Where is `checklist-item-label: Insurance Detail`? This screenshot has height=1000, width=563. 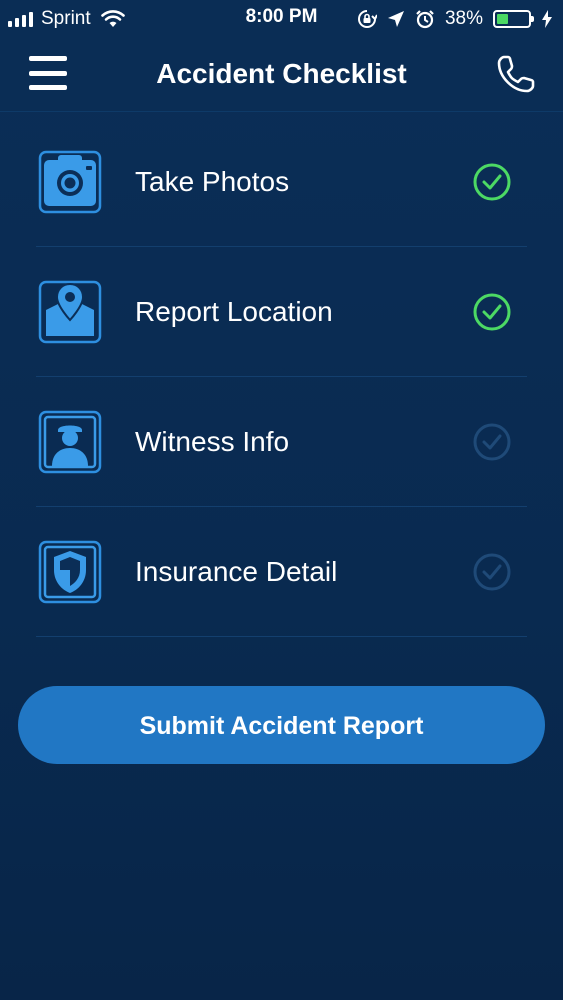
checklist-item-label: Insurance Detail is located at coordinates (236, 571).